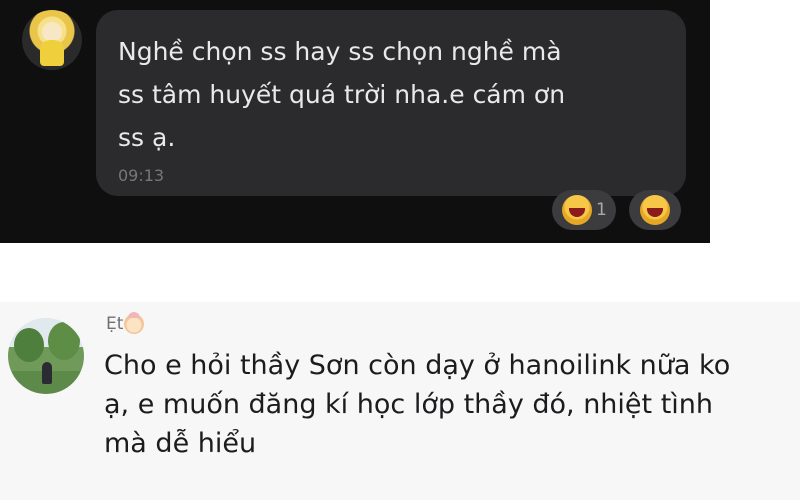  What do you see at coordinates (340, 51) in the screenshot?
I see `message-line: Nghề chọn ss hay ss chọn nghề mà` at bounding box center [340, 51].